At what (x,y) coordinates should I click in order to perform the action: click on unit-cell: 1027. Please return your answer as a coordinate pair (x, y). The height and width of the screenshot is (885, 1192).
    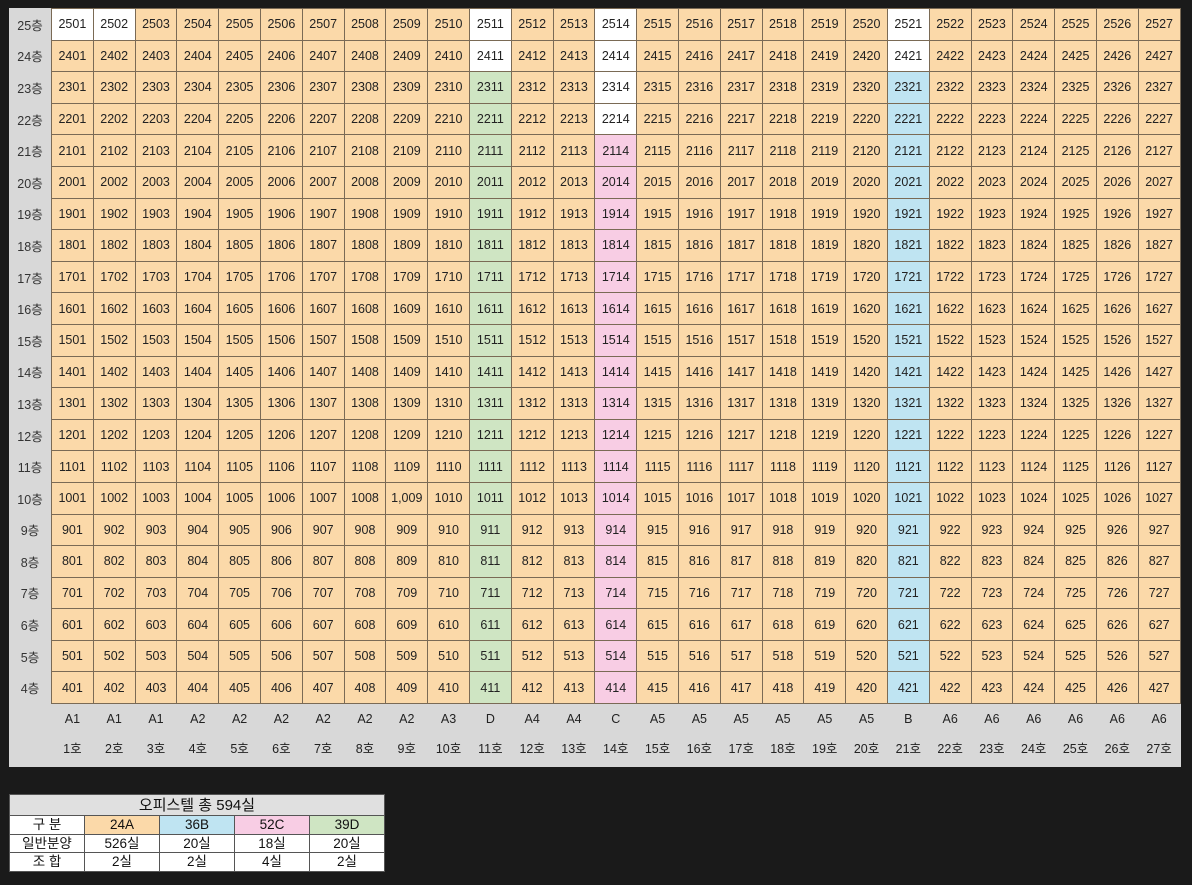
    Looking at the image, I should click on (1159, 498).